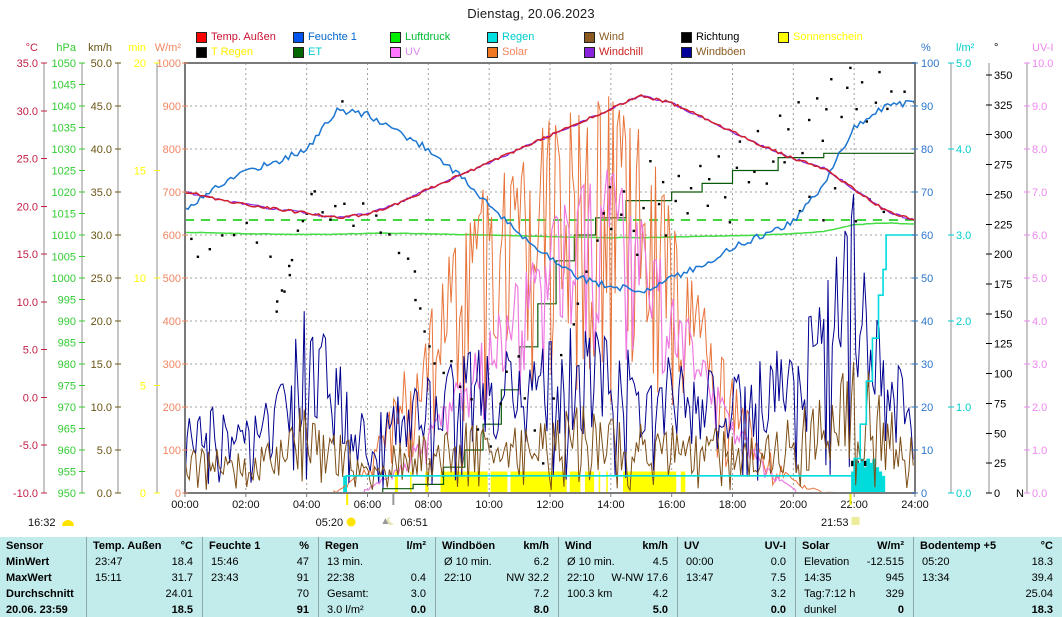 The image size is (1062, 617). I want to click on axis-tick-label: 175, so click(1003, 285).